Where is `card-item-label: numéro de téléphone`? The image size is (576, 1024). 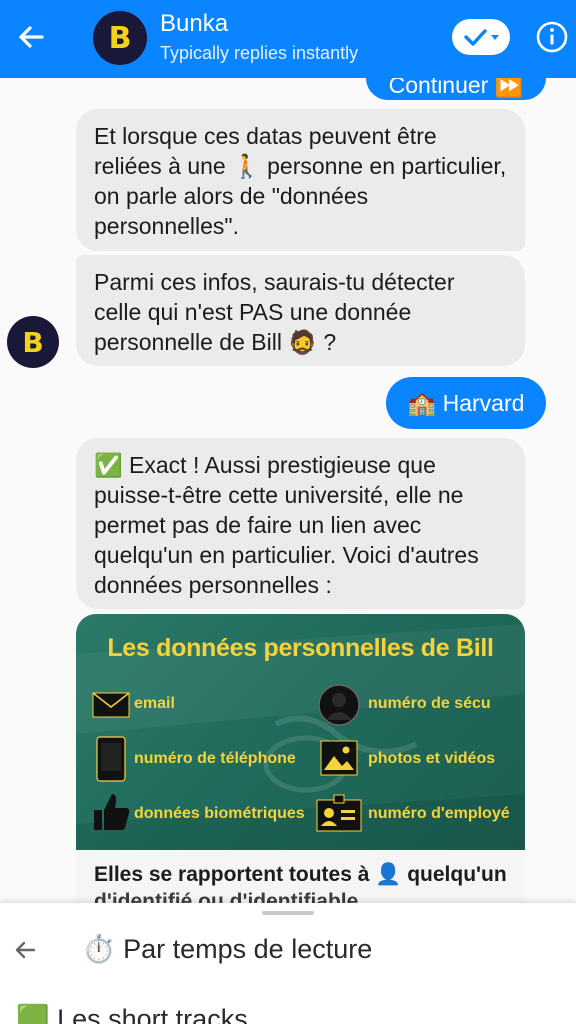 card-item-label: numéro de téléphone is located at coordinates (215, 758).